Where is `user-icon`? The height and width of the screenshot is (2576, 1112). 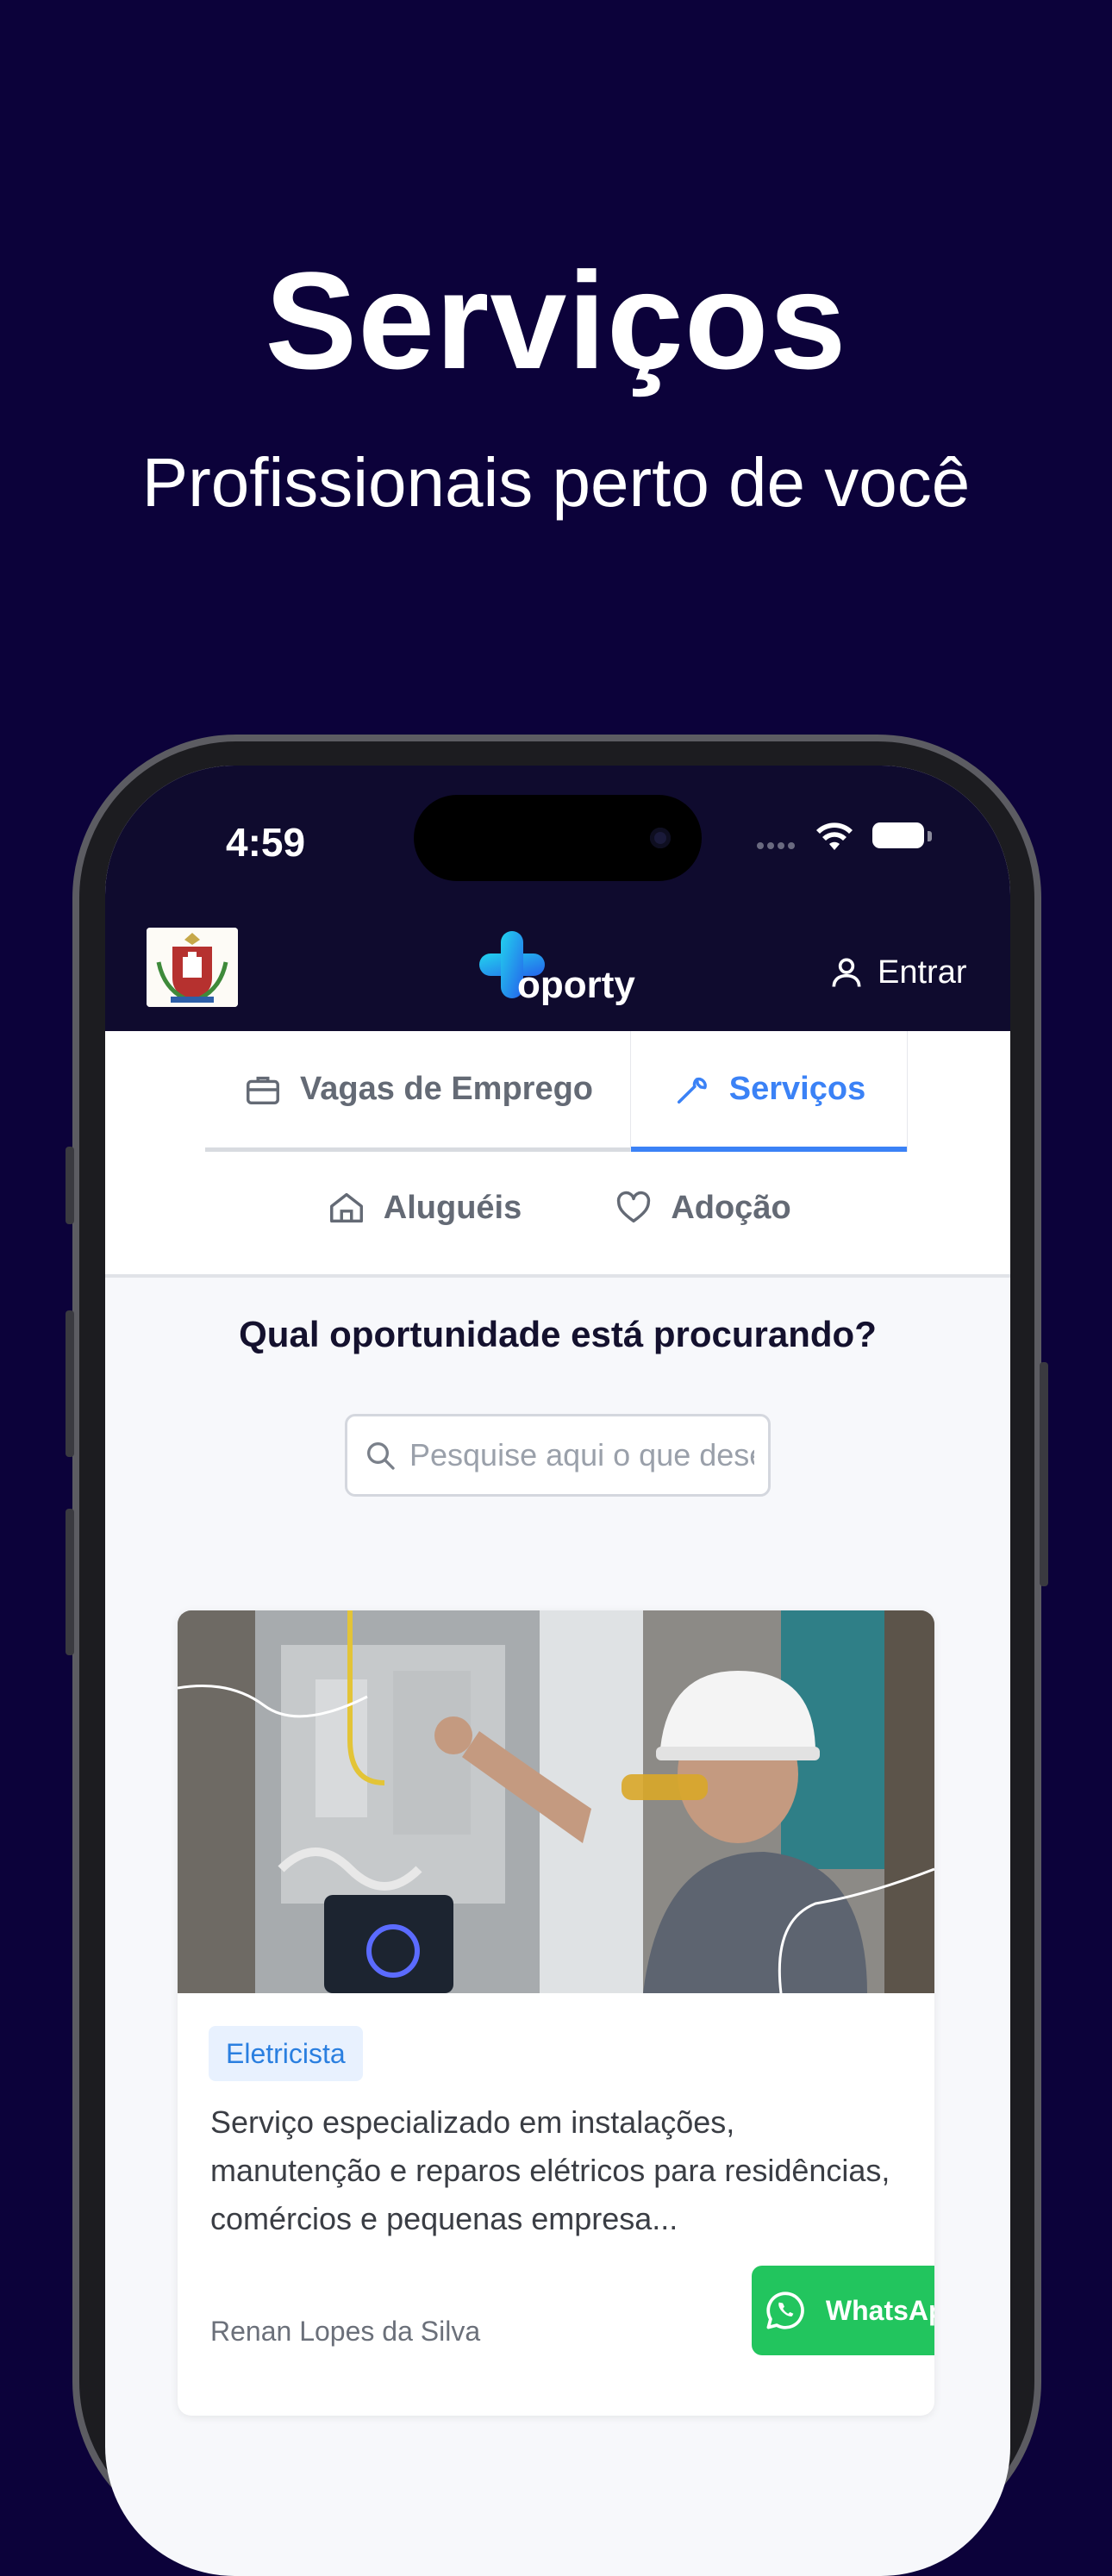 user-icon is located at coordinates (846, 973).